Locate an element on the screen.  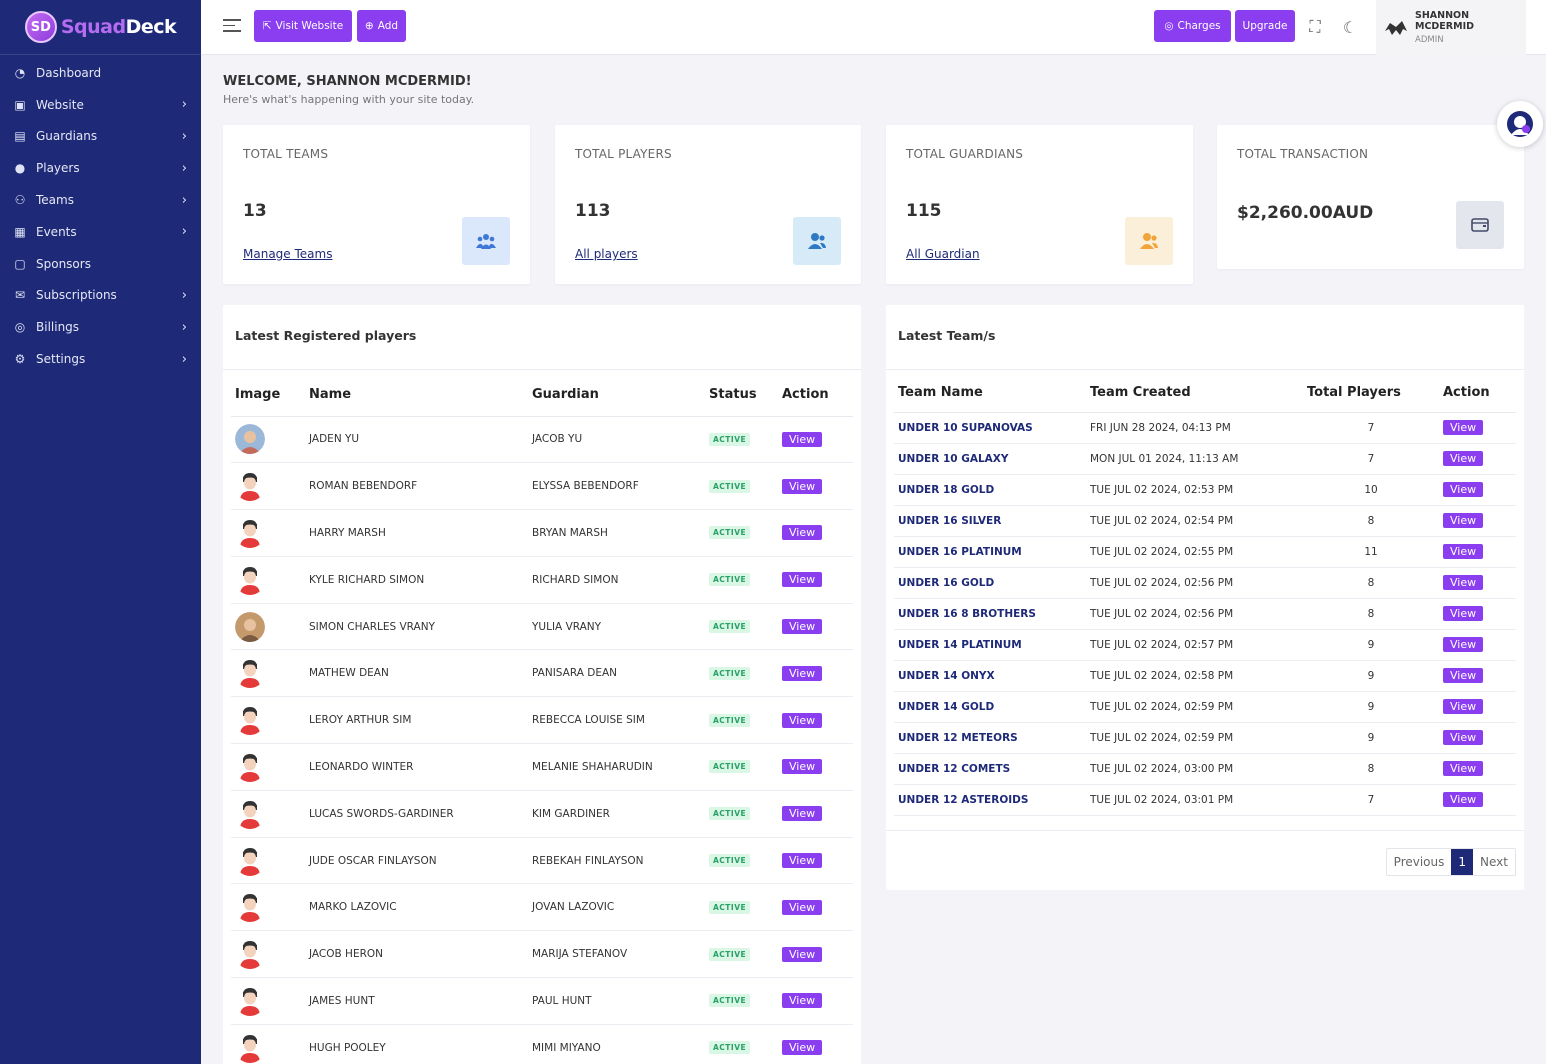
welcome-title: WELCOME, SHANNON MCDERMID! is located at coordinates (347, 81).